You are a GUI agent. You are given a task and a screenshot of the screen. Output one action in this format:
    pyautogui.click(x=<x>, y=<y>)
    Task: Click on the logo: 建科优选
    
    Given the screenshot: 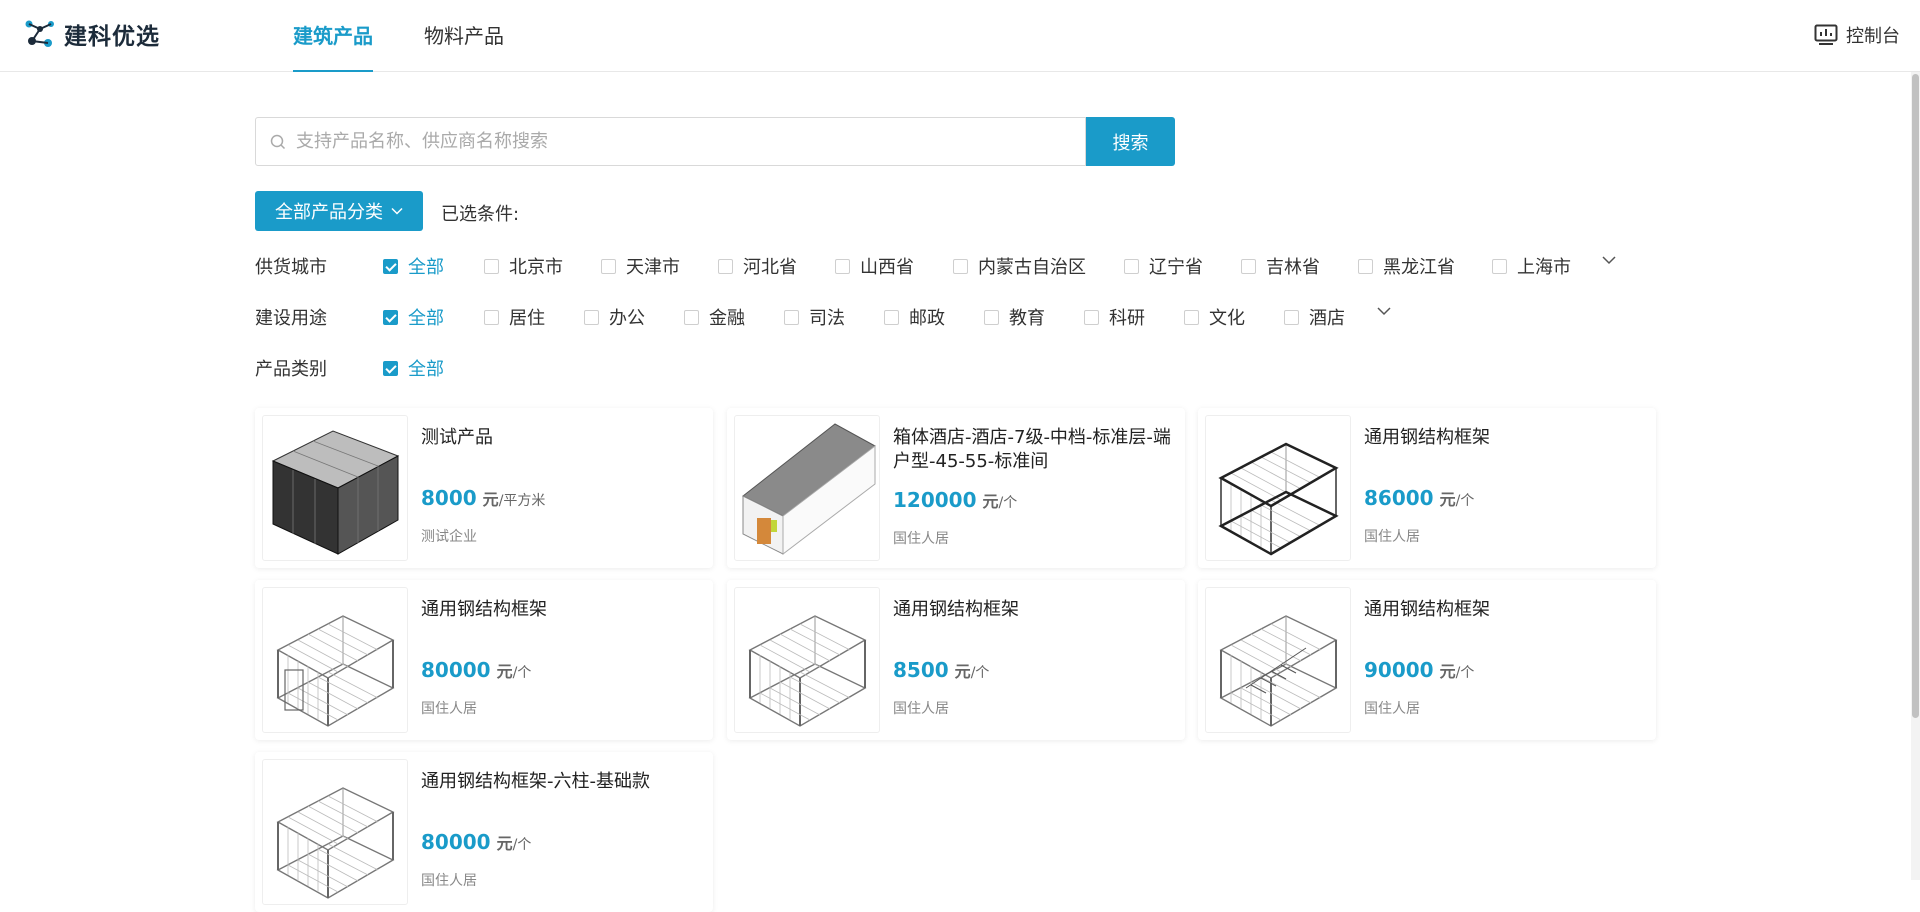 What is the action you would take?
    pyautogui.click(x=92, y=34)
    